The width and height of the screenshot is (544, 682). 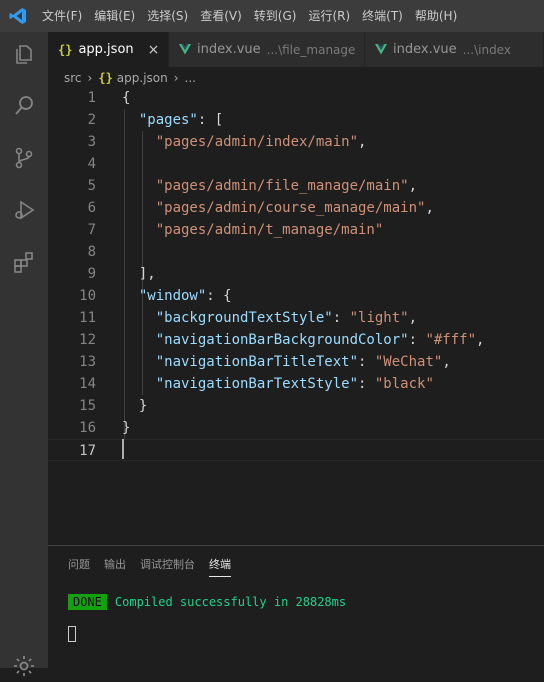 I want to click on panel-tab-problems: 问题, so click(x=79, y=566).